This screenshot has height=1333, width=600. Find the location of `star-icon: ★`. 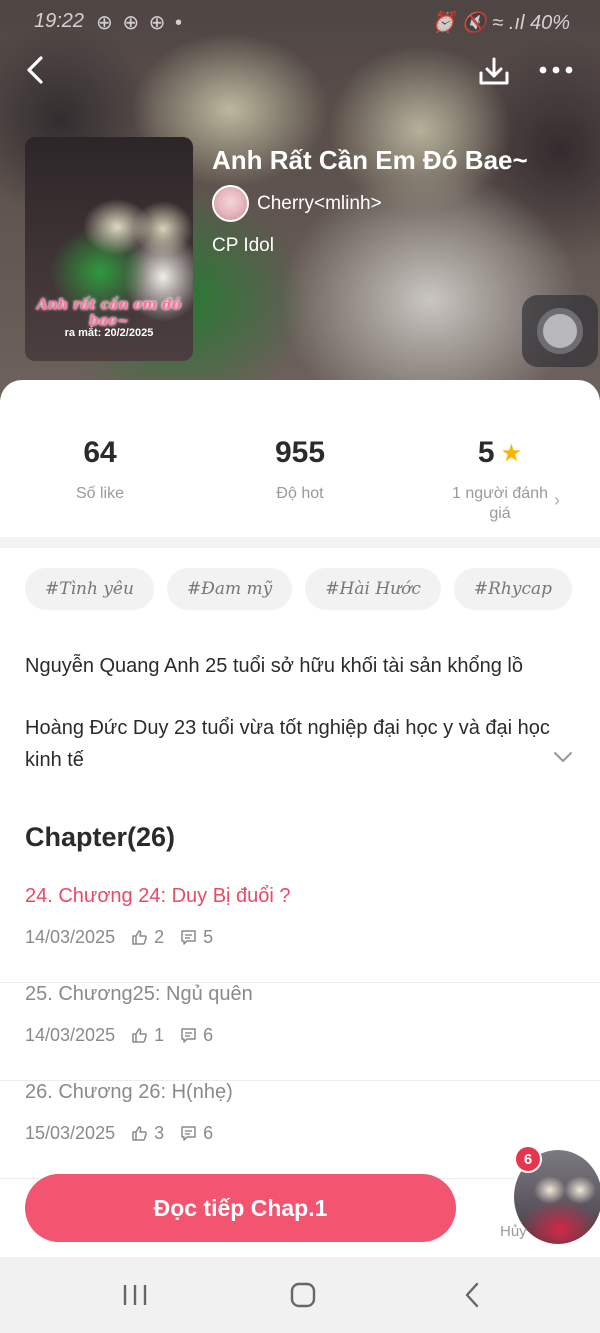

star-icon: ★ is located at coordinates (511, 453).